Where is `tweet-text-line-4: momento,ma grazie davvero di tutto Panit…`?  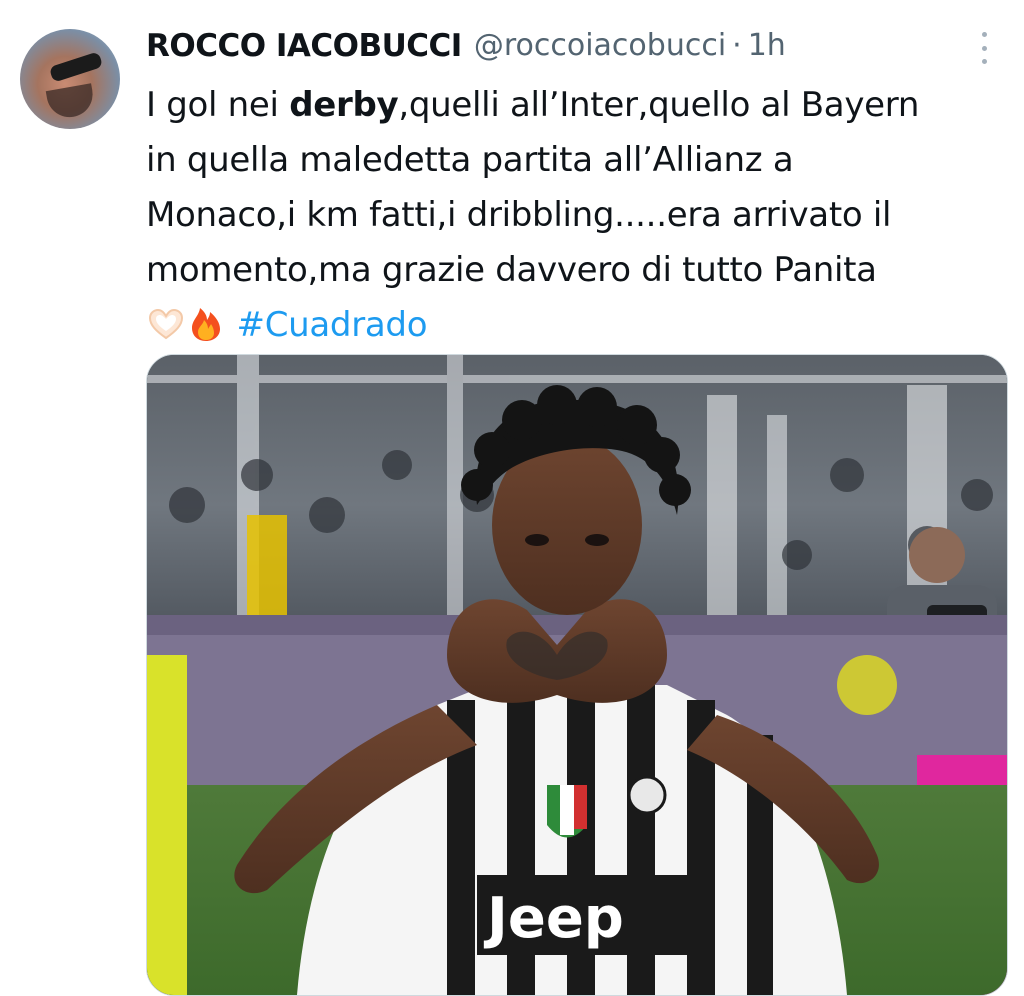
tweet-text-line-4: momento,ma grazie davvero di tutto Panit… is located at coordinates (511, 270).